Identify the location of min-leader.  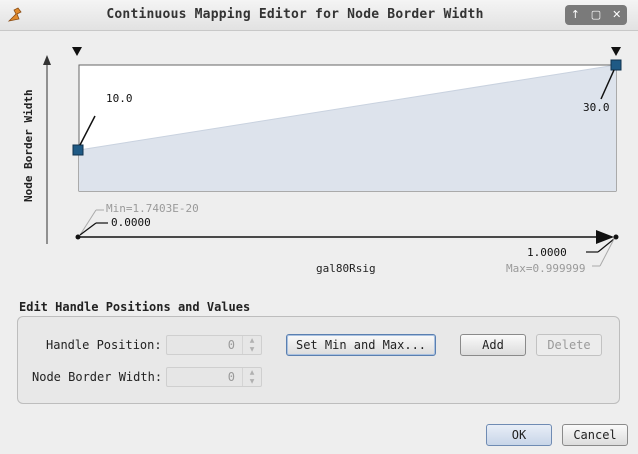
(88, 222).